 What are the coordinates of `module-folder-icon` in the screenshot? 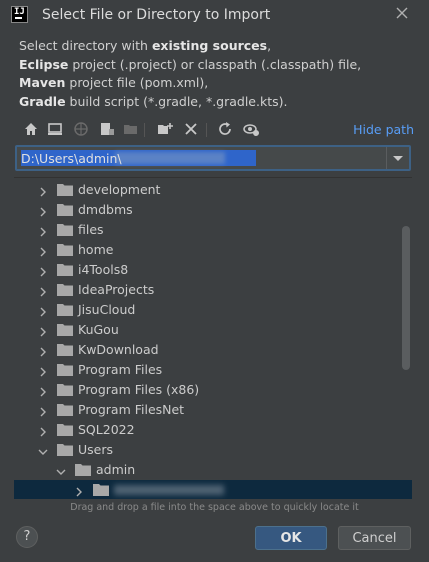 It's located at (131, 129).